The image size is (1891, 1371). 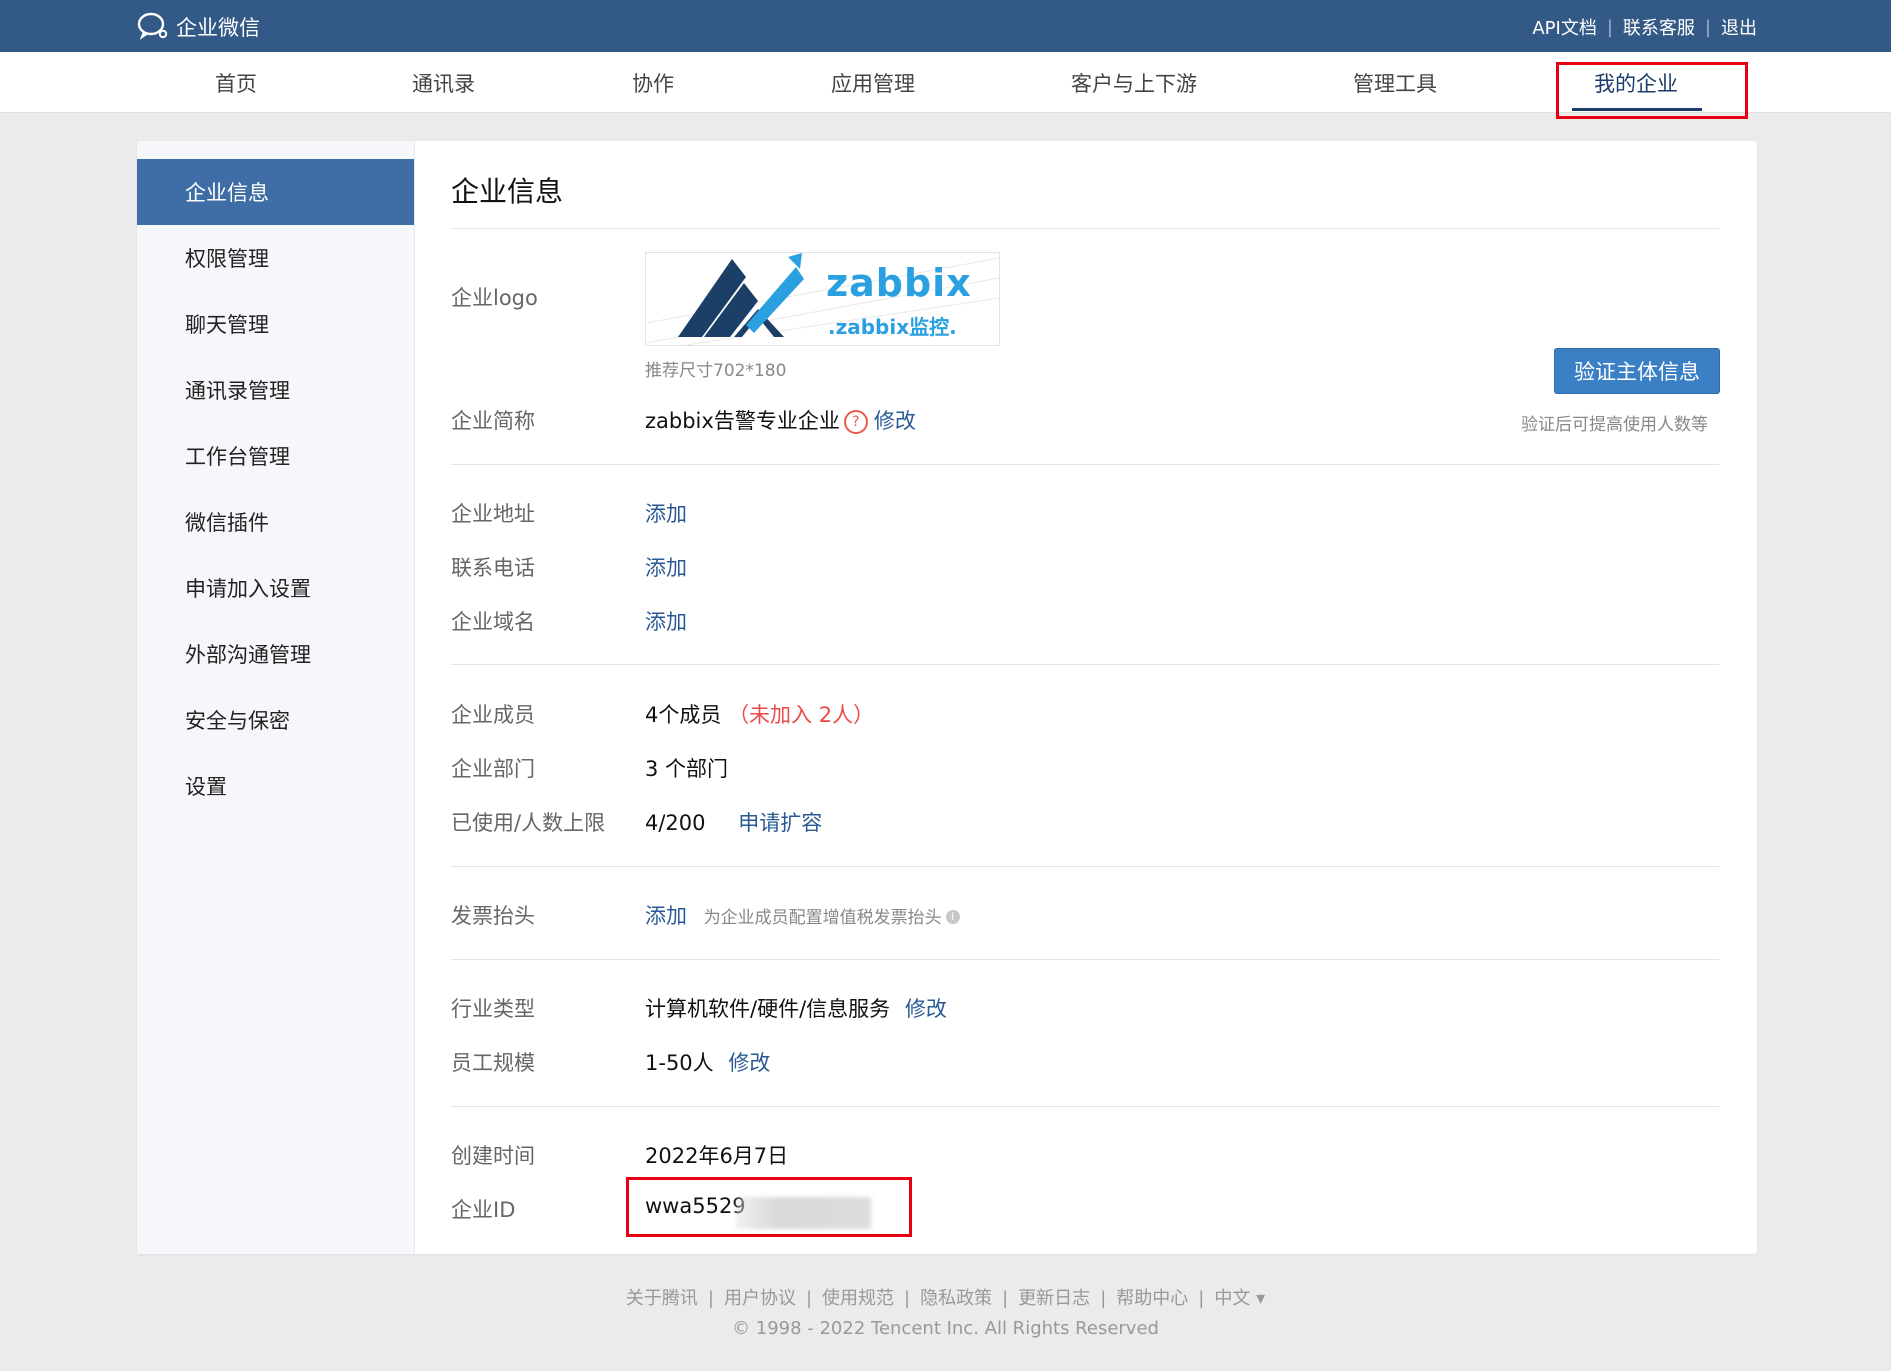 What do you see at coordinates (1659, 27) in the screenshot?
I see `support-link: 联系客服` at bounding box center [1659, 27].